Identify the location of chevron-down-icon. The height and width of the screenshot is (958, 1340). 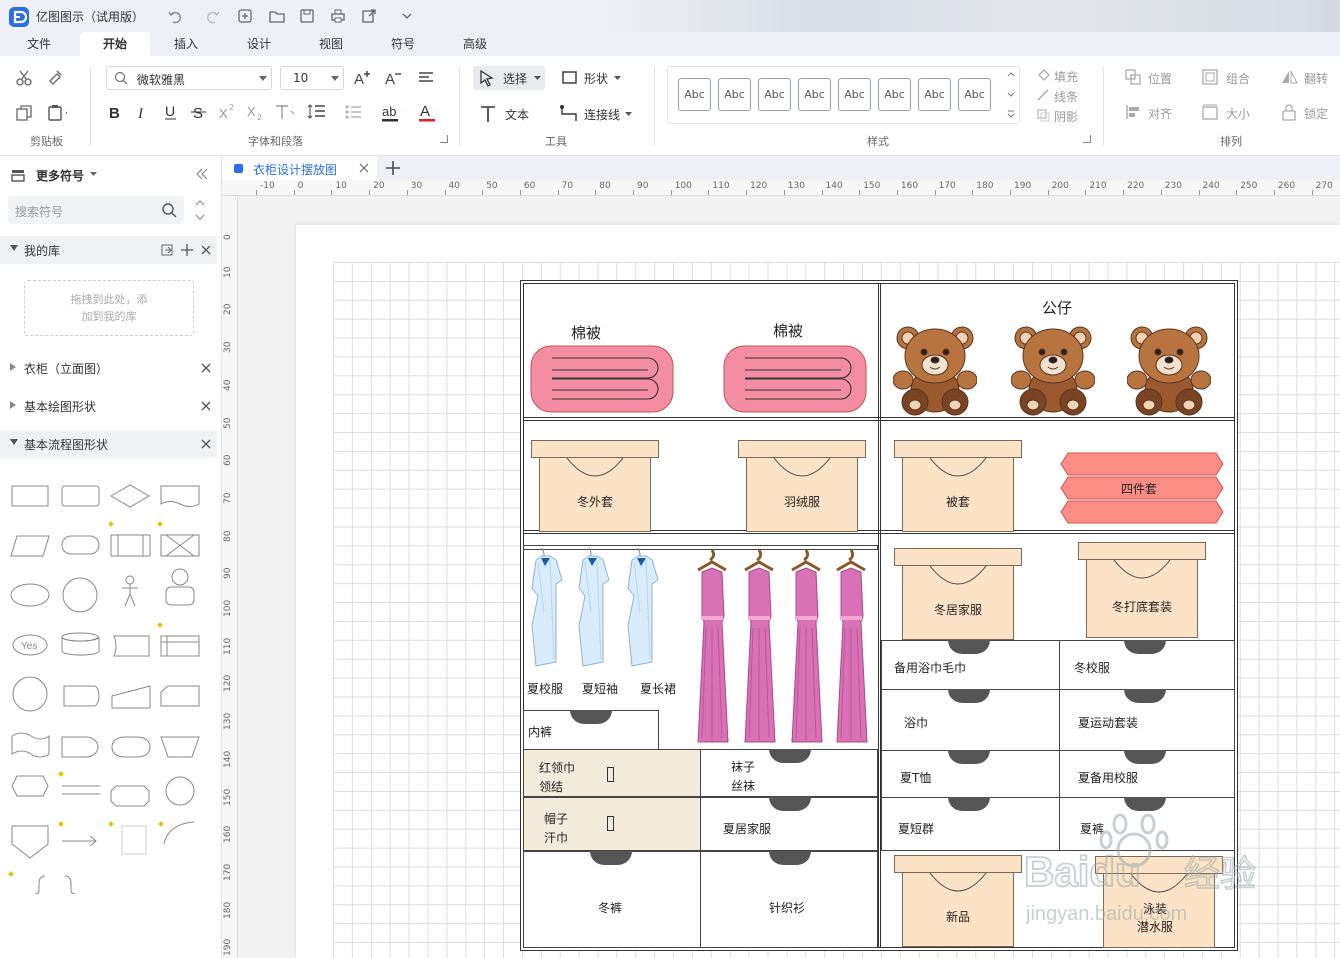
(93, 174).